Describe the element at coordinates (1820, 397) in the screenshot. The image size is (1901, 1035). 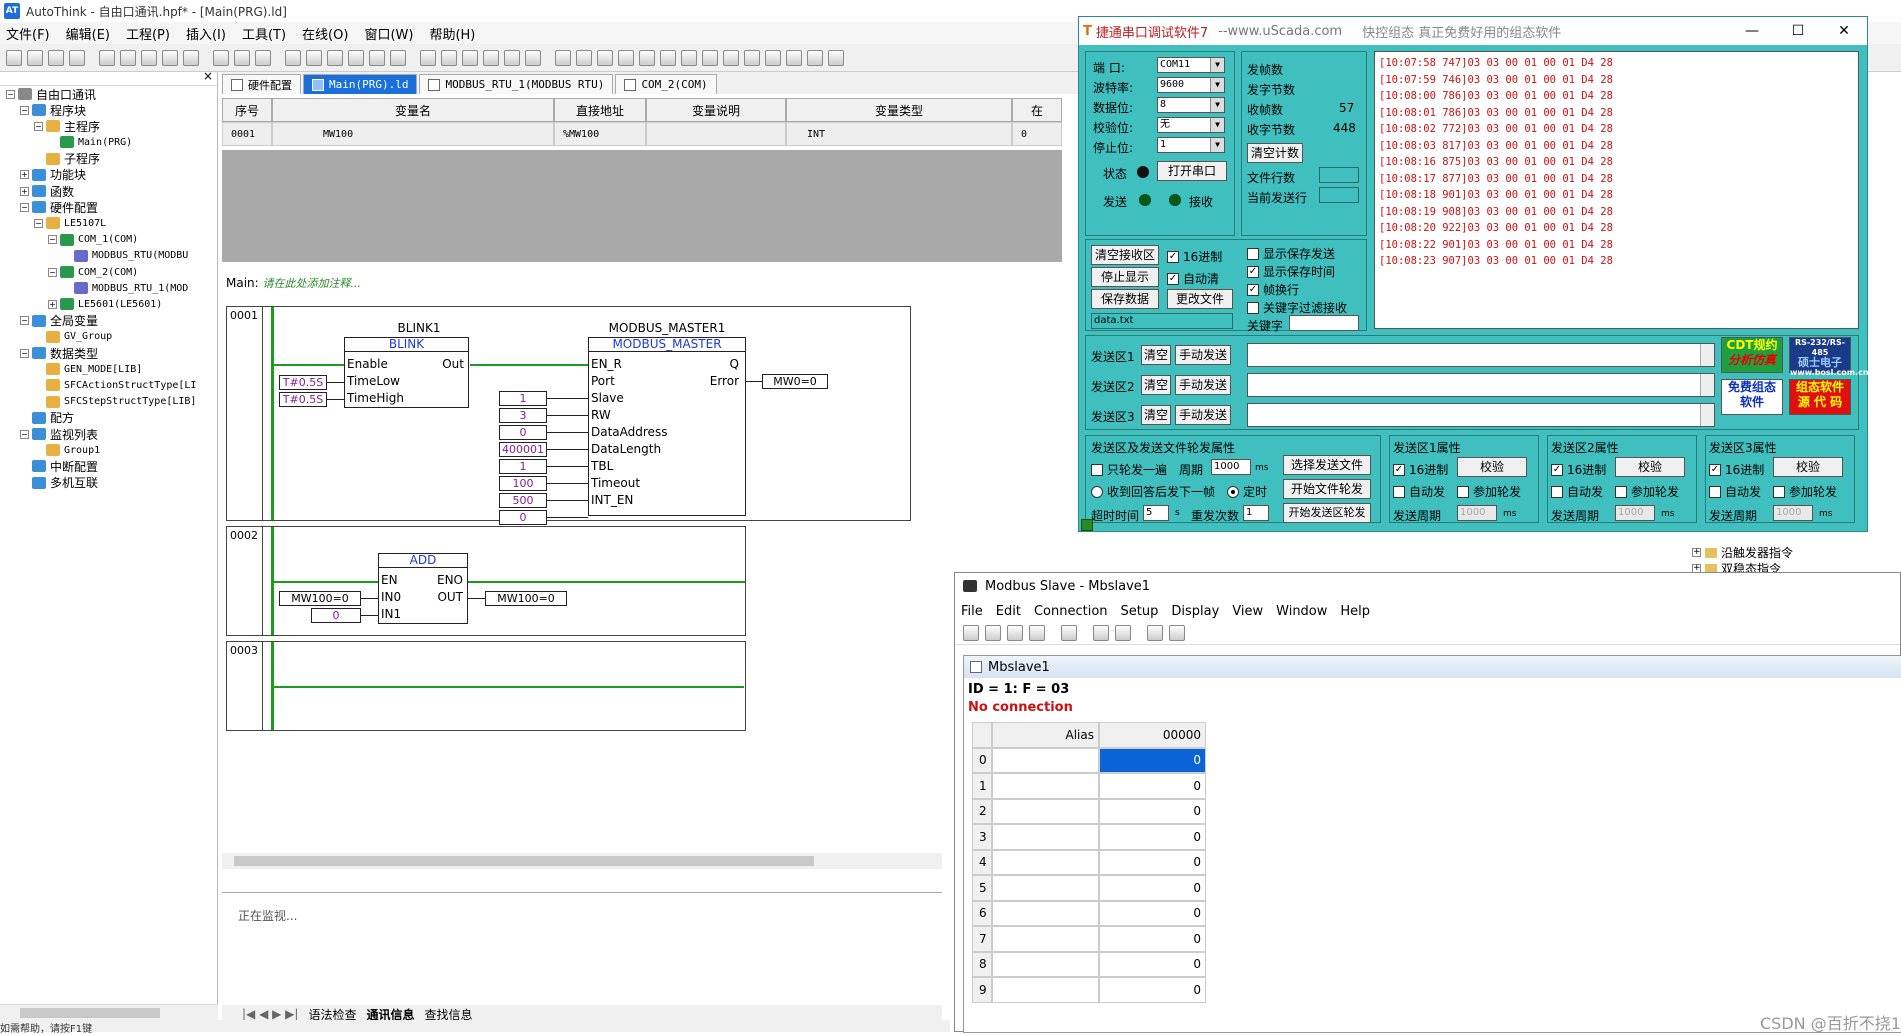
I see `scada-source-badge: 组态软件源 代 码` at that location.